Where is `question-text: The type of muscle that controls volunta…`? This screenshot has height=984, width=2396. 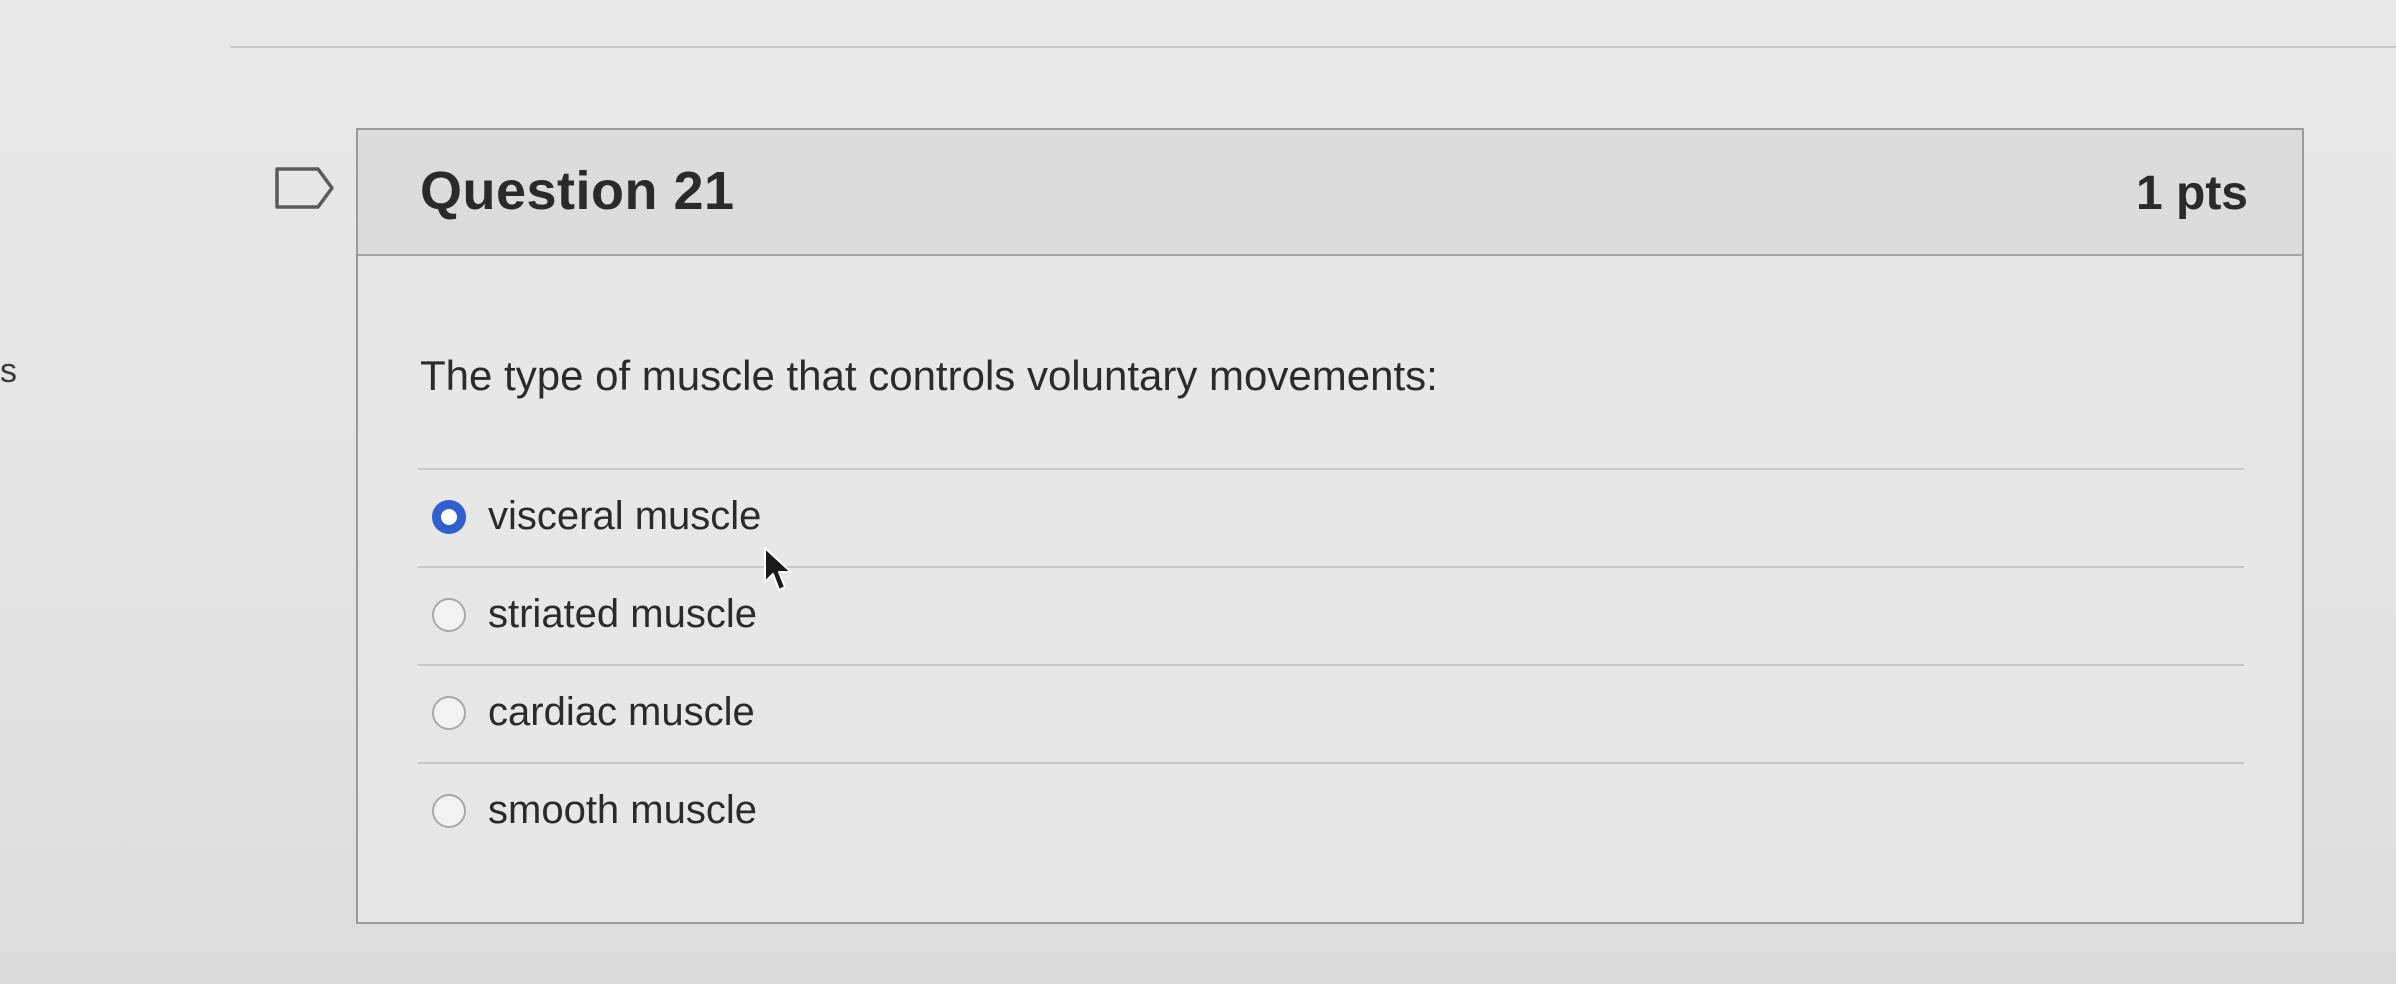
question-text: The type of muscle that controls volunta… is located at coordinates (929, 375).